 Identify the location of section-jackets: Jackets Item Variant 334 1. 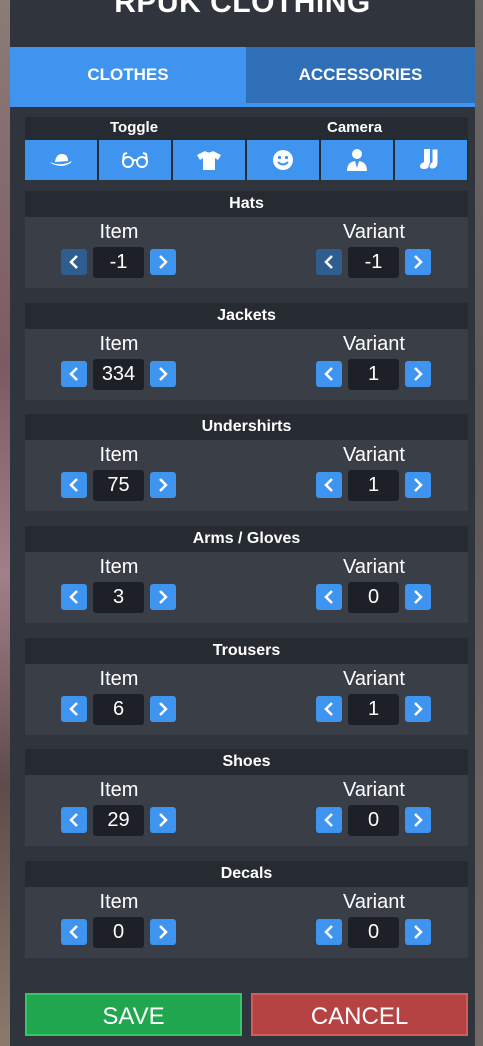
(246, 351).